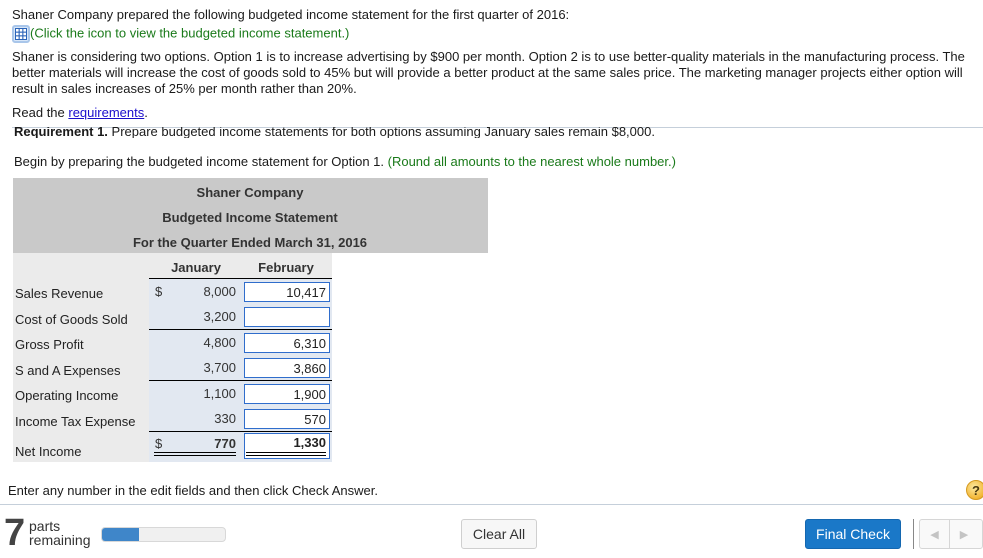 This screenshot has width=983, height=558. What do you see at coordinates (106, 112) in the screenshot?
I see `requirements-link: requirements` at bounding box center [106, 112].